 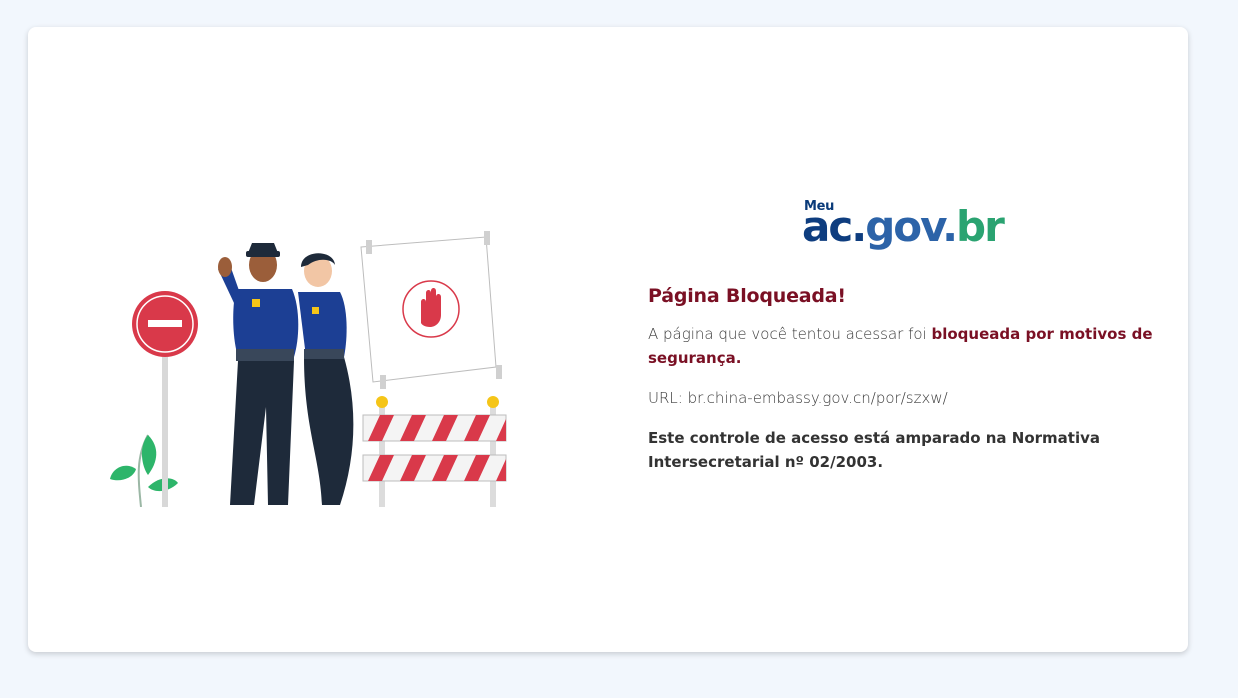 I want to click on police-officers-icon, so click(x=286, y=374).